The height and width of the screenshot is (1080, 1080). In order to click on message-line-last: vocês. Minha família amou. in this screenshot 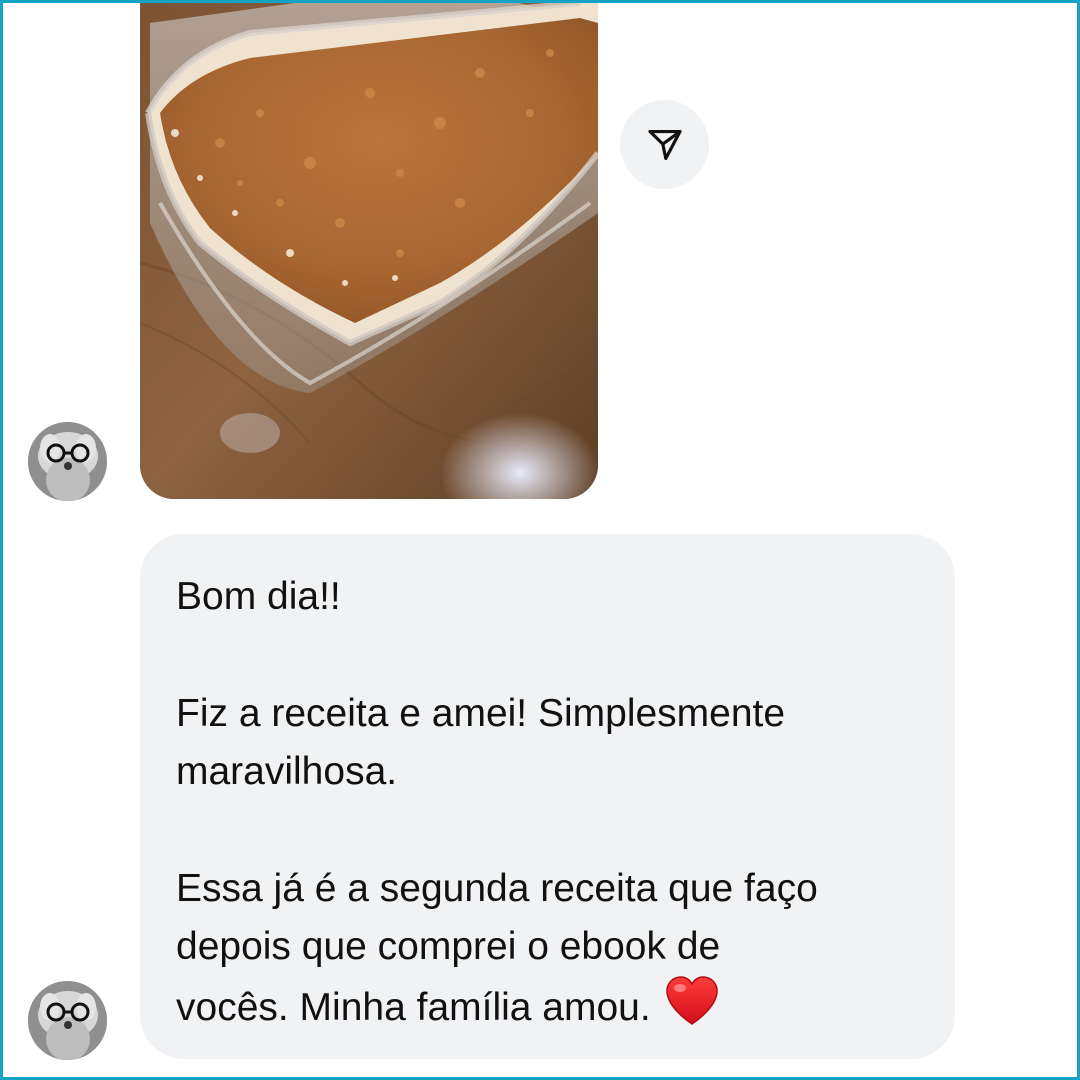, I will do `click(547, 1009)`.